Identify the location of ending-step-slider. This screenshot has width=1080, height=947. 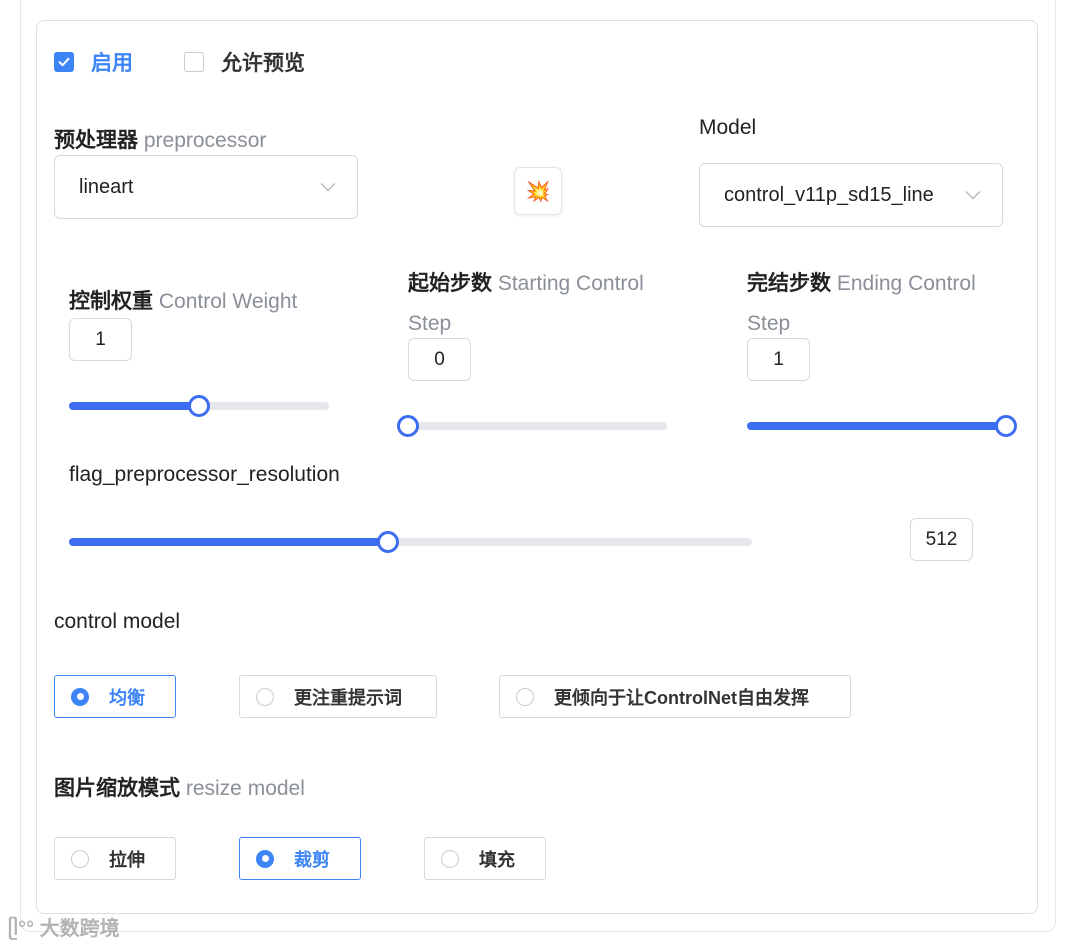
(882, 426).